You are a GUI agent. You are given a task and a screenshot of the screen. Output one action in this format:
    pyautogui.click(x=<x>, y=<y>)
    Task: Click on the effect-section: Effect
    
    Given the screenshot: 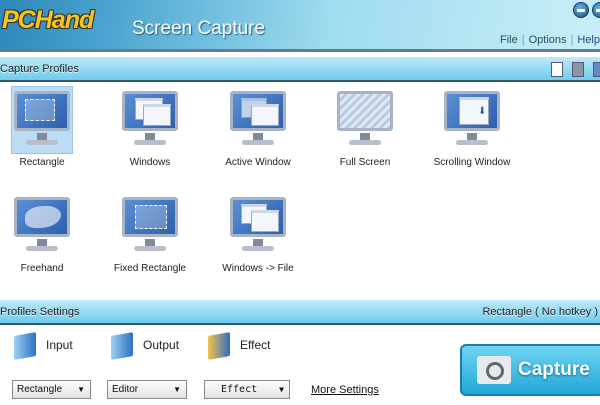 What is the action you would take?
    pyautogui.click(x=239, y=346)
    